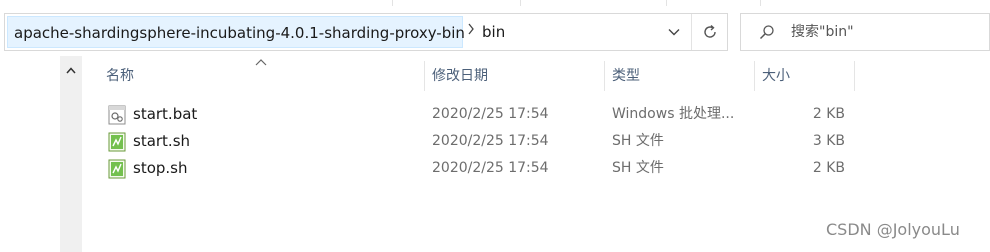 The width and height of the screenshot is (990, 252). What do you see at coordinates (460, 76) in the screenshot?
I see `column-header-date: 修改日期` at bounding box center [460, 76].